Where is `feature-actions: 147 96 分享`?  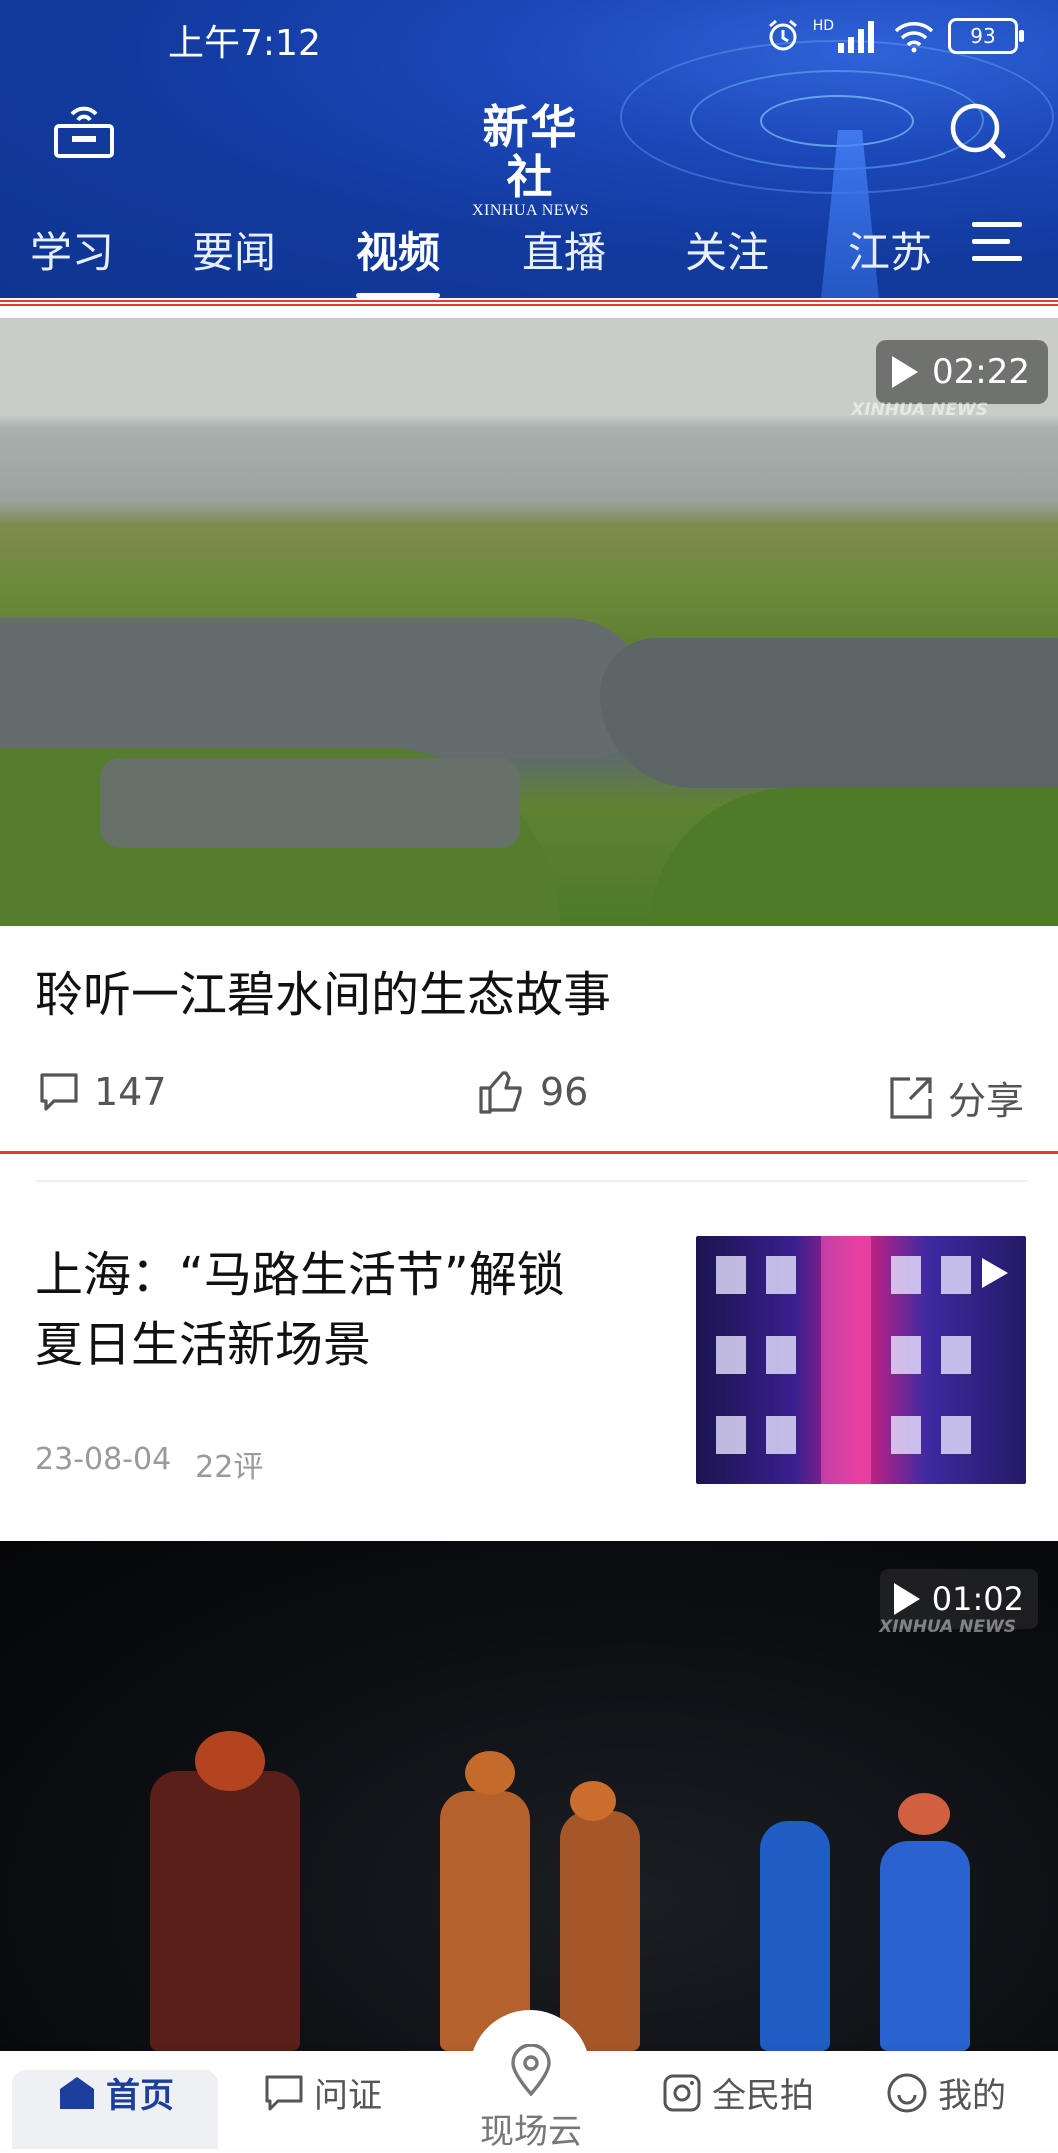
feature-actions: 147 96 分享 is located at coordinates (529, 1096).